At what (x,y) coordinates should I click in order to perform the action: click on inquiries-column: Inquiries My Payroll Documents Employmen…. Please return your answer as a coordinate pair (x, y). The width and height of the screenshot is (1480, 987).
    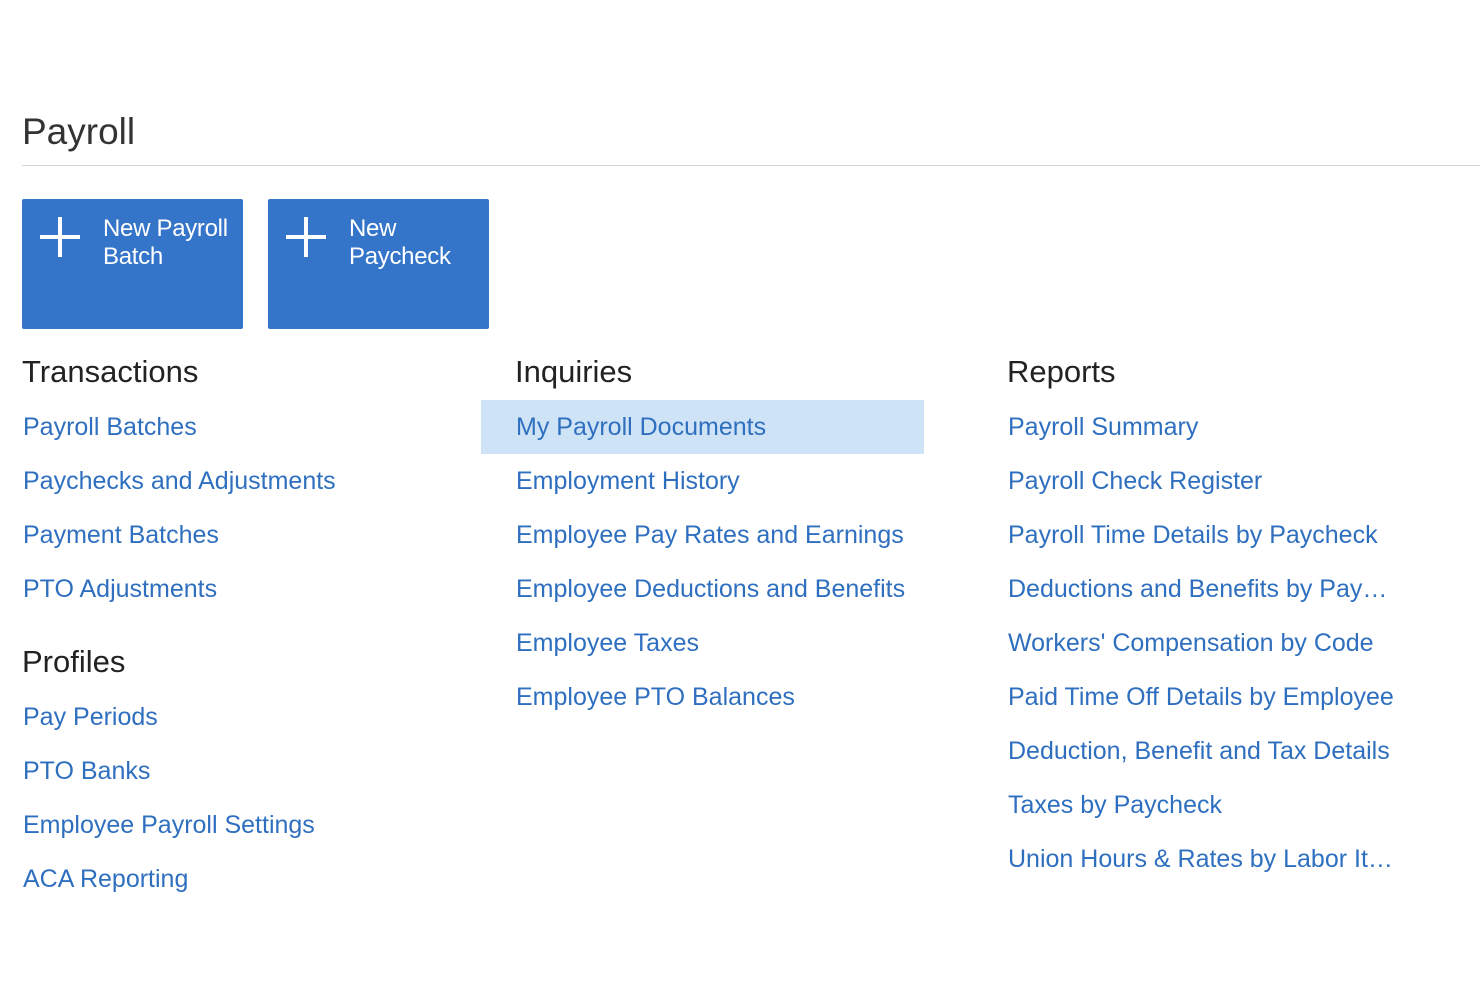
    Looking at the image, I should click on (721, 537).